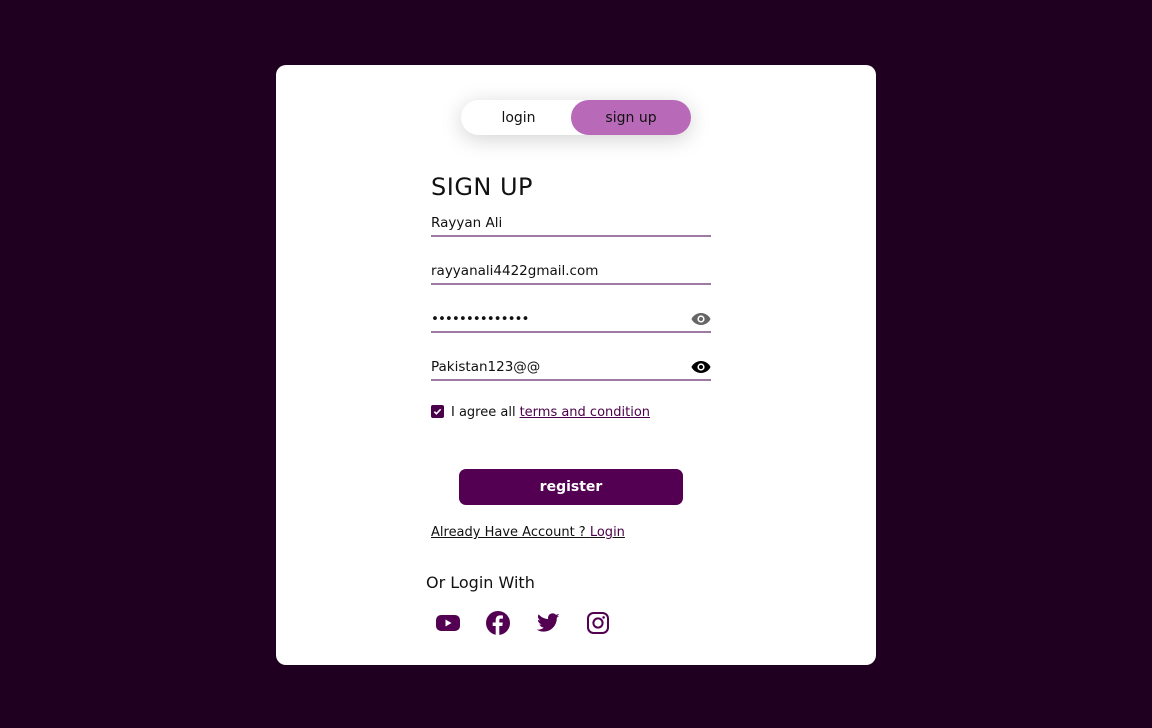 The width and height of the screenshot is (1152, 728). What do you see at coordinates (585, 412) in the screenshot?
I see `terms-link: terms and condition` at bounding box center [585, 412].